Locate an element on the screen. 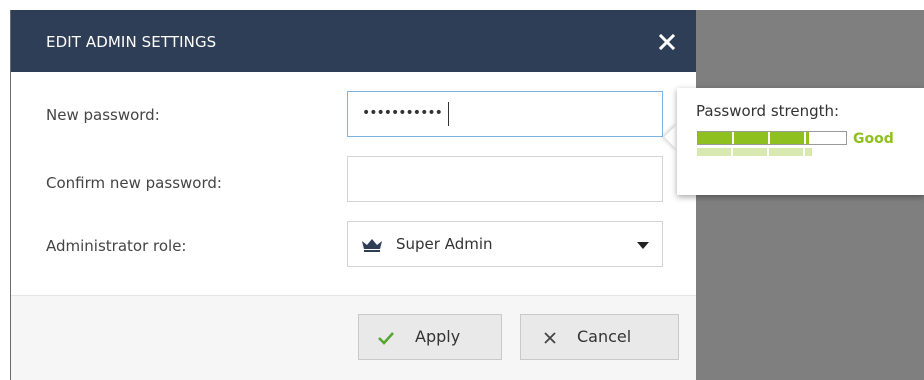 Image resolution: width=924 pixels, height=380 pixels. administrator-role-label: Administrator role: is located at coordinates (116, 246).